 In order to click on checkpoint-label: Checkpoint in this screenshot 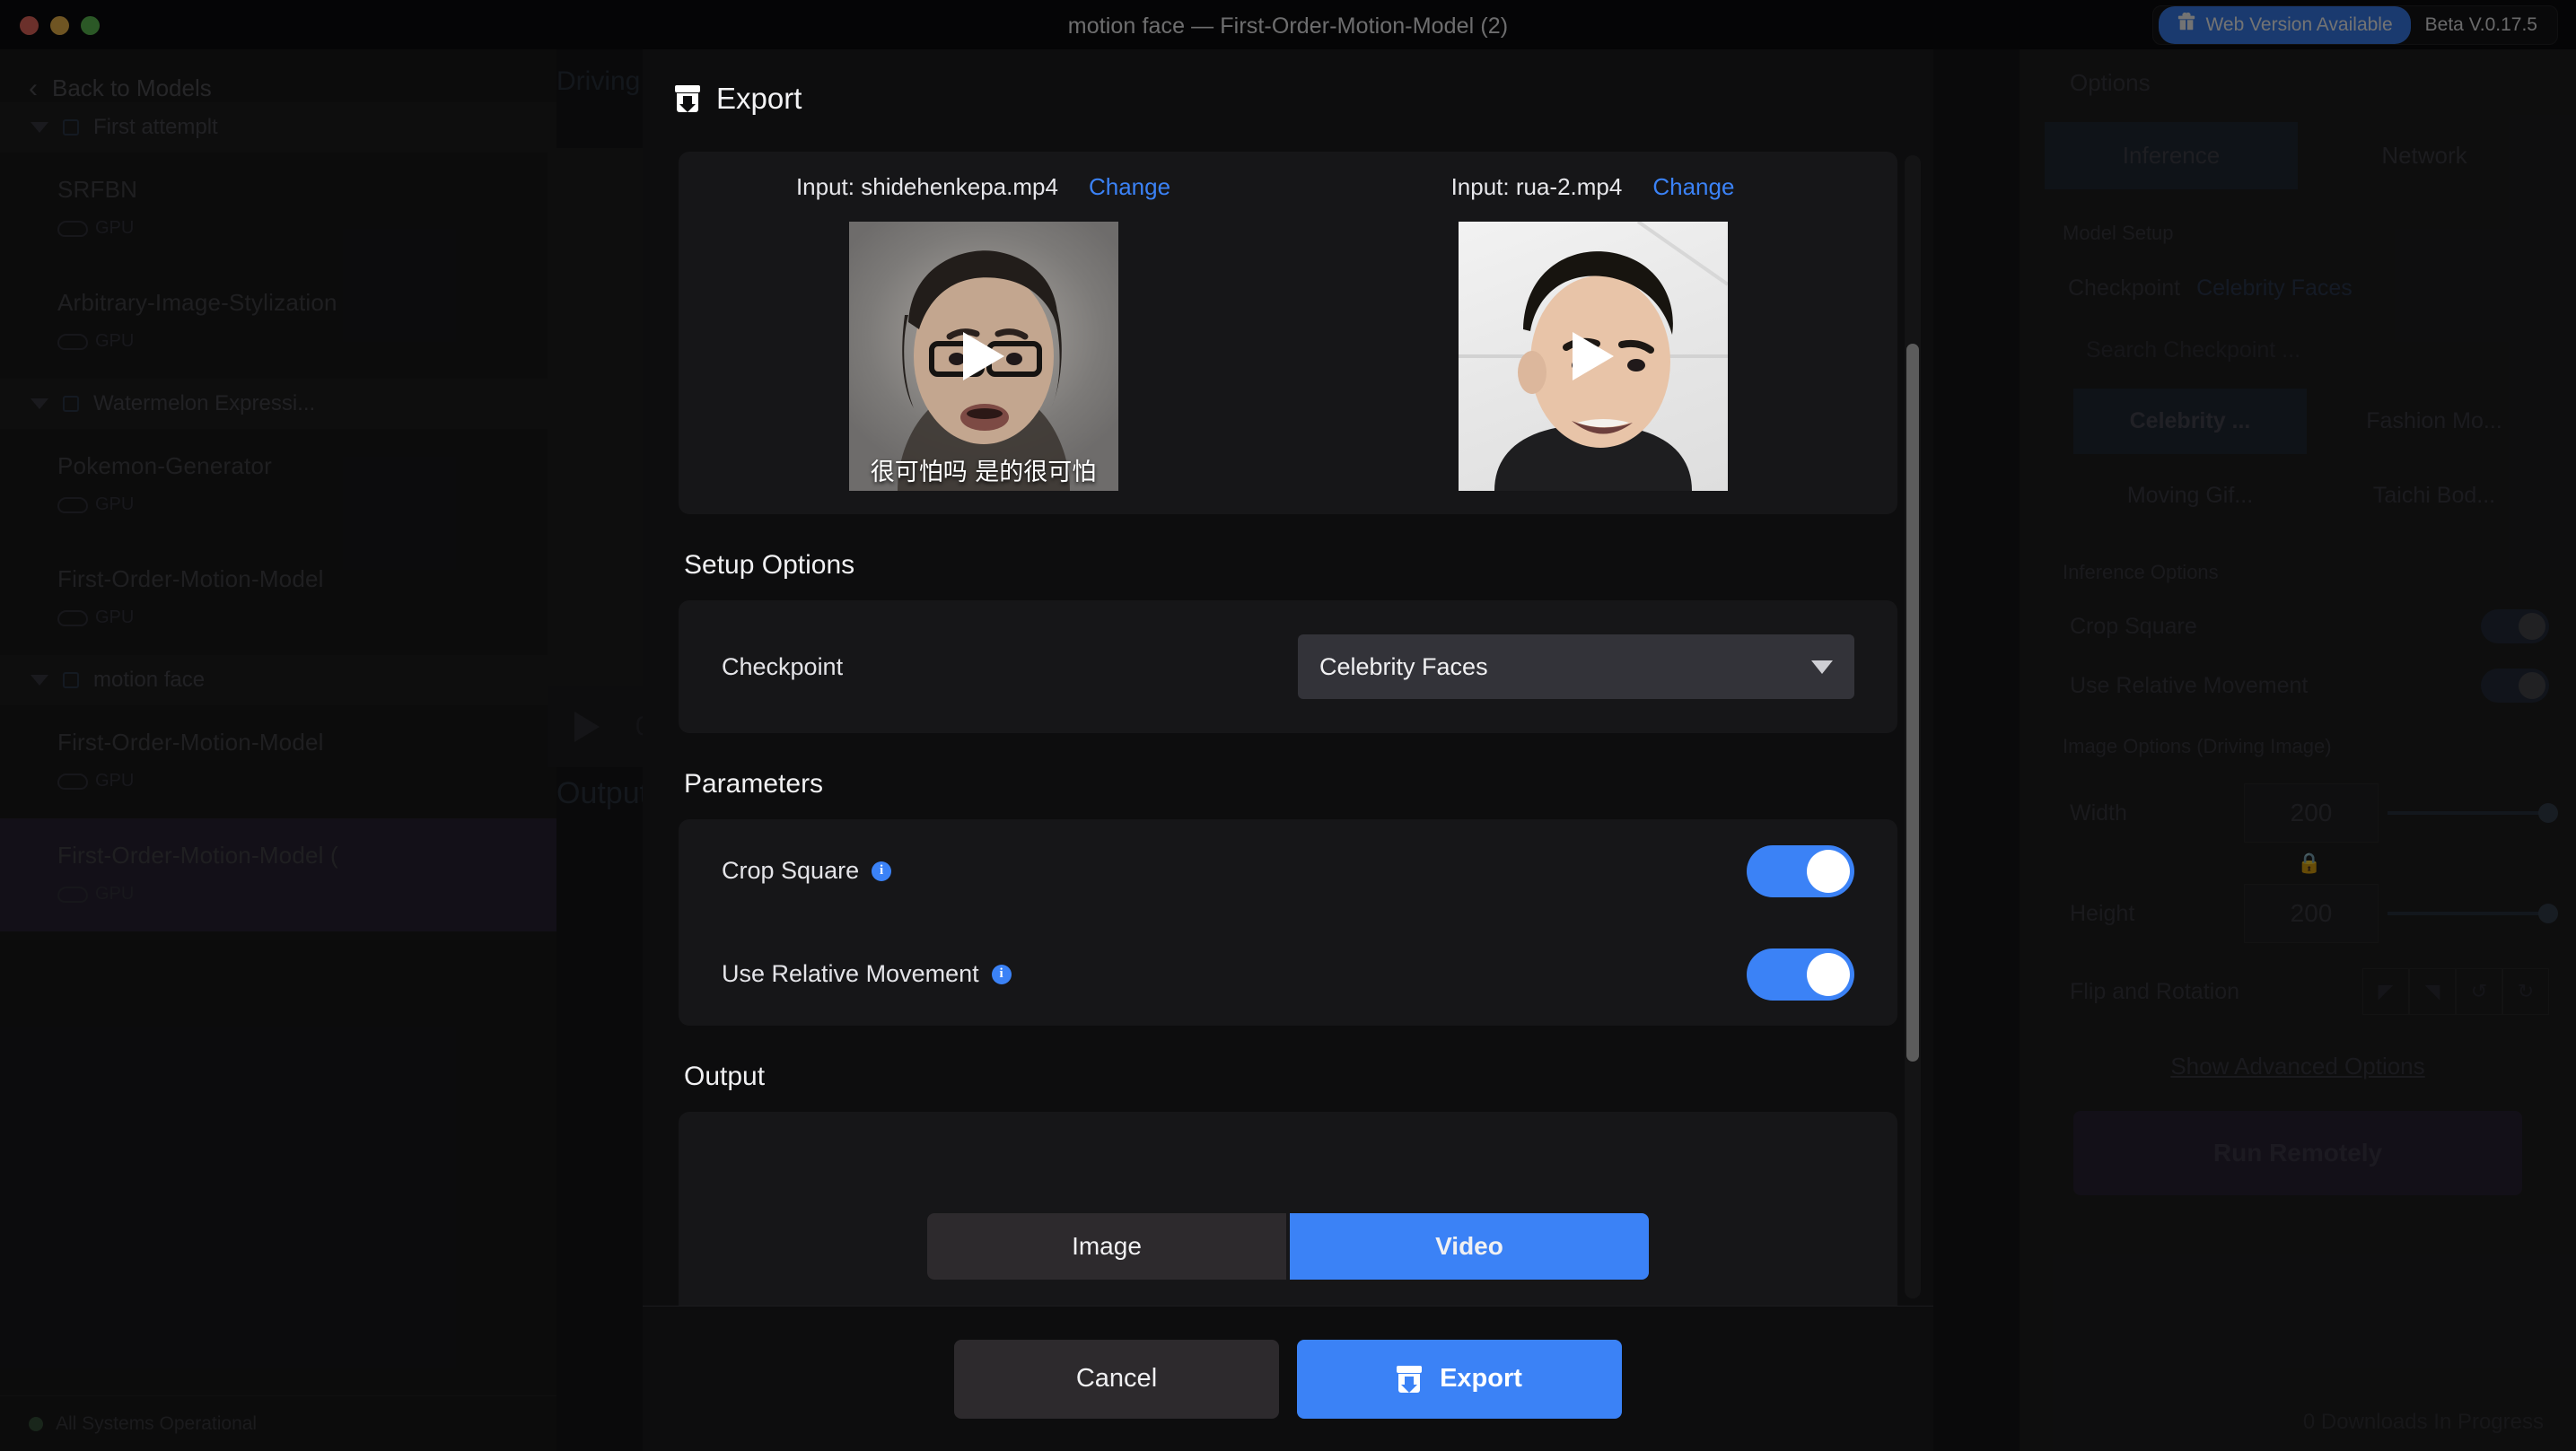, I will do `click(783, 666)`.